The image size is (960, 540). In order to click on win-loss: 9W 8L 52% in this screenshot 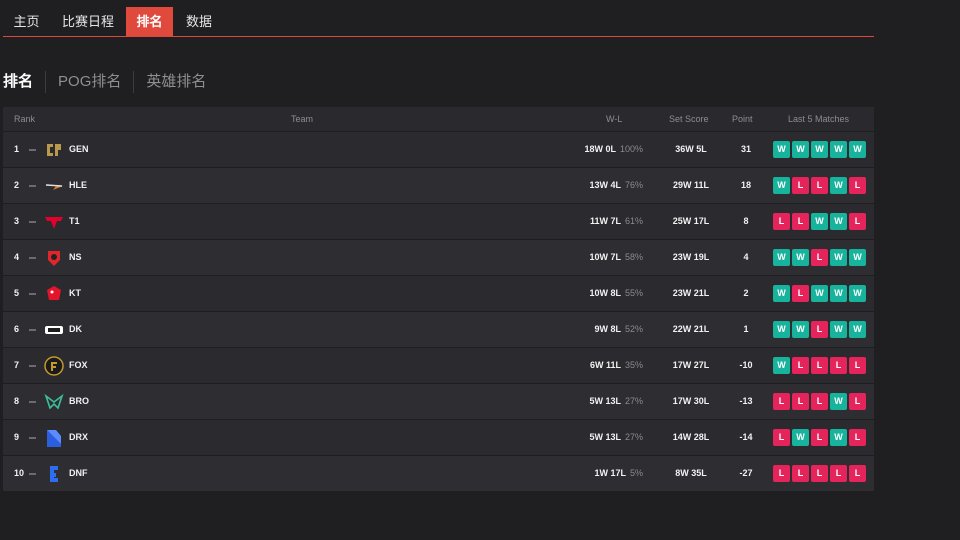, I will do `click(603, 329)`.